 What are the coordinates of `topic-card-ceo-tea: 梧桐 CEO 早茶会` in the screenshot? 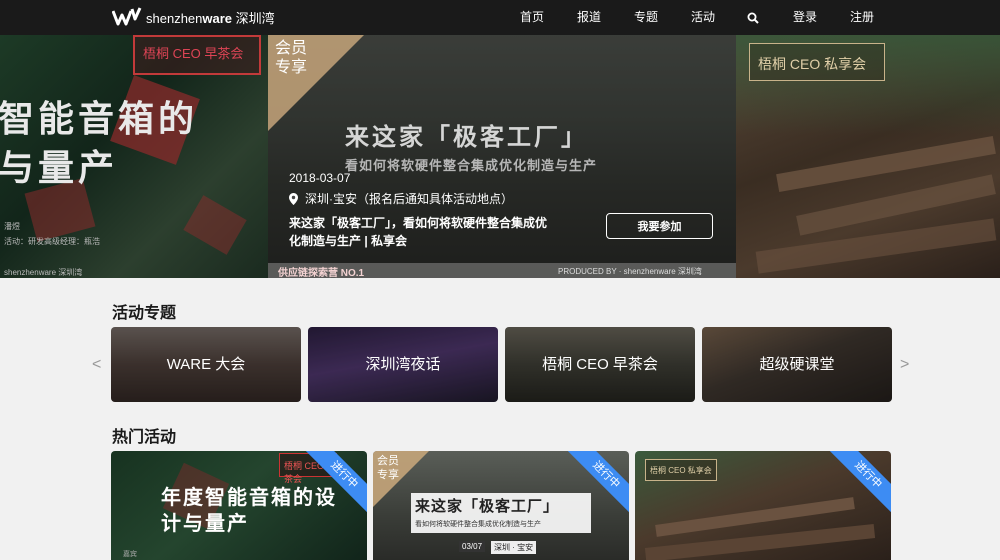 It's located at (600, 364).